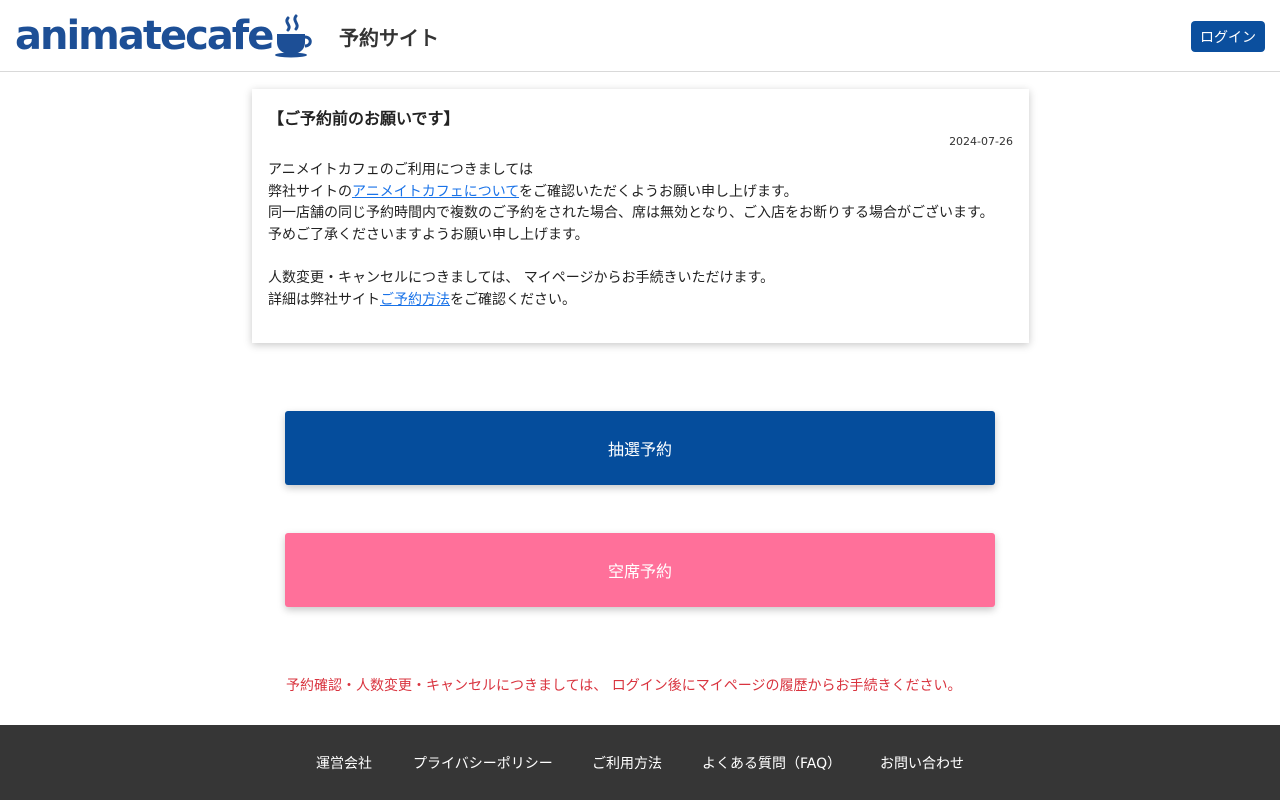 This screenshot has width=1280, height=800. I want to click on site-footer: 運営会社 プライバシーポリシー ご利用方法 よくある質問（FAQ） お問い合わせ, so click(640, 762).